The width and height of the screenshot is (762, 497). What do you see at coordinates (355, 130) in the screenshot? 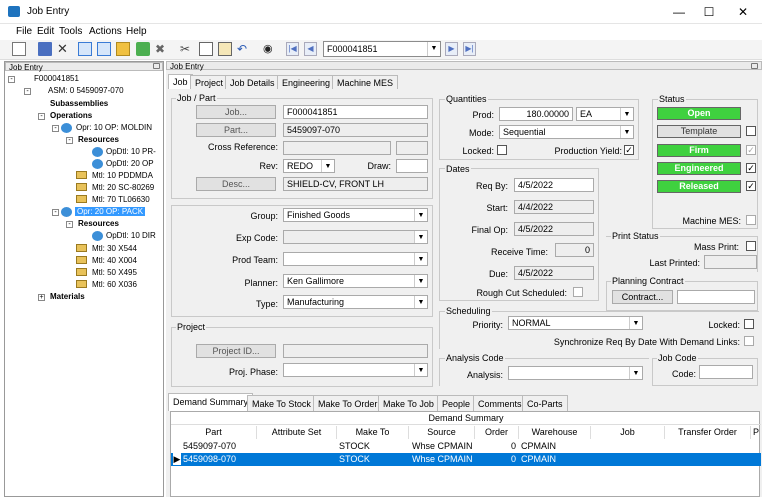
I see `part-field: 5459097-070` at bounding box center [355, 130].